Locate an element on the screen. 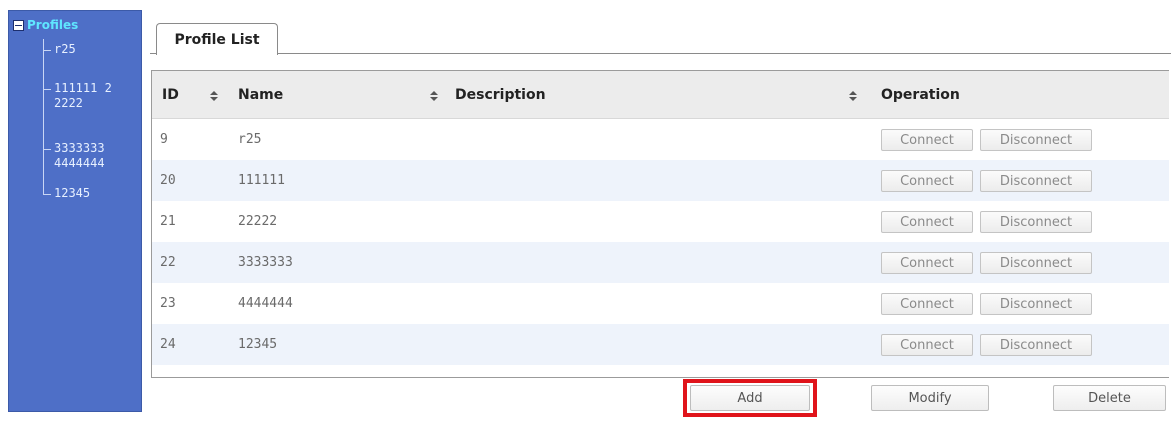 This screenshot has width=1171, height=421. tree-item-label: r25 is located at coordinates (65, 49).